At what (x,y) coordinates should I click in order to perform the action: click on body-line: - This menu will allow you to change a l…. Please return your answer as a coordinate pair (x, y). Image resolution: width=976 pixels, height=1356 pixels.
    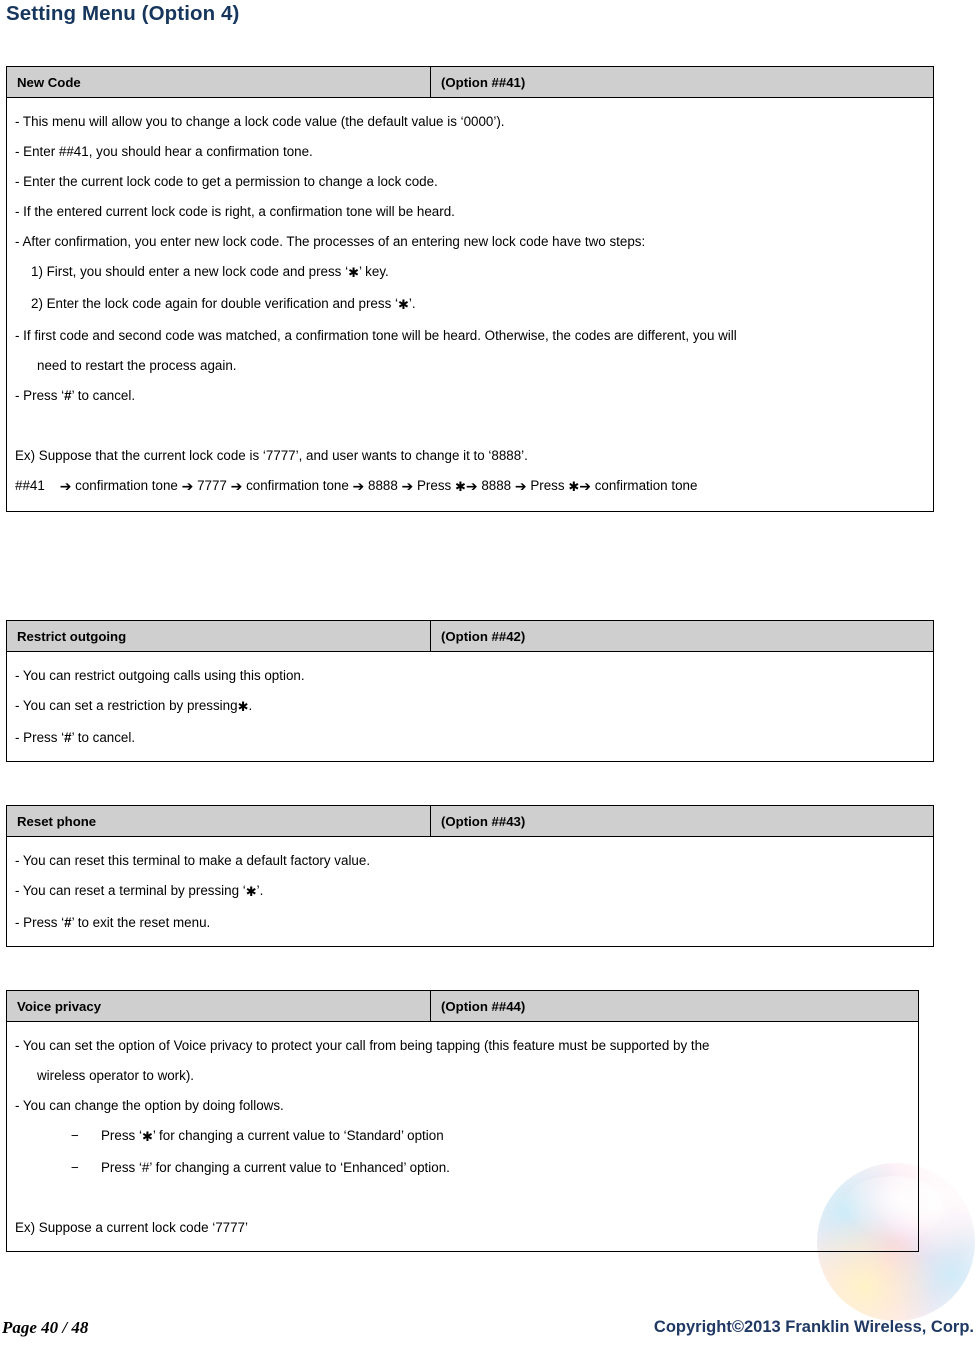
    Looking at the image, I should click on (260, 121).